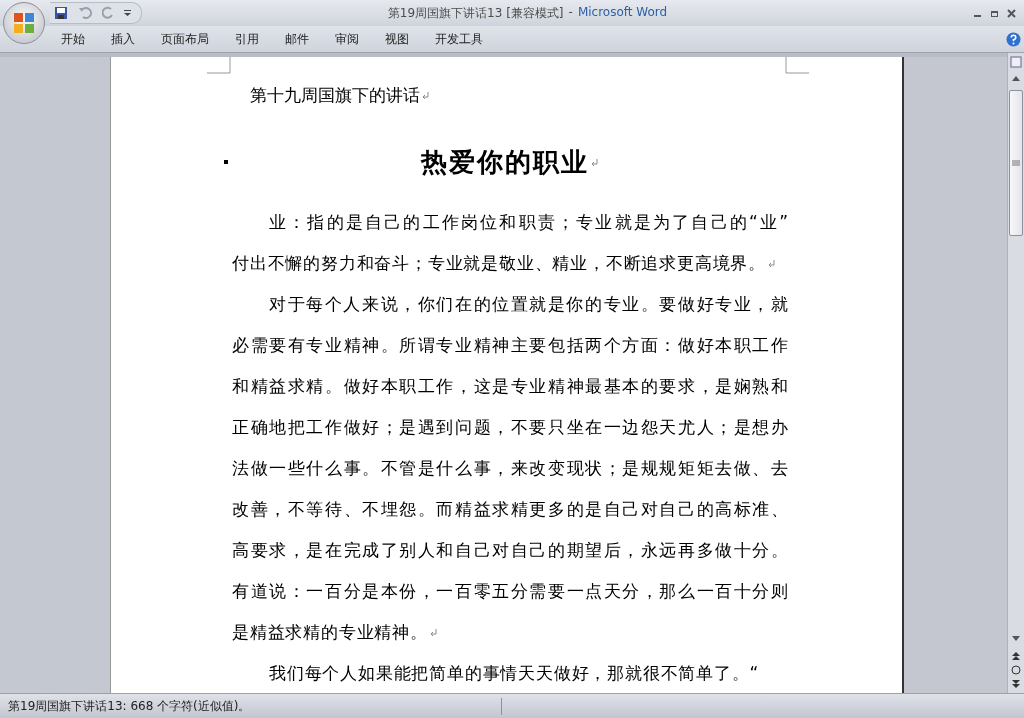  Describe the element at coordinates (510, 345) in the screenshot. I see `body-line: 必需要有专业精神。所谓专业精神主要包括两个方面：做好本职工作` at that location.